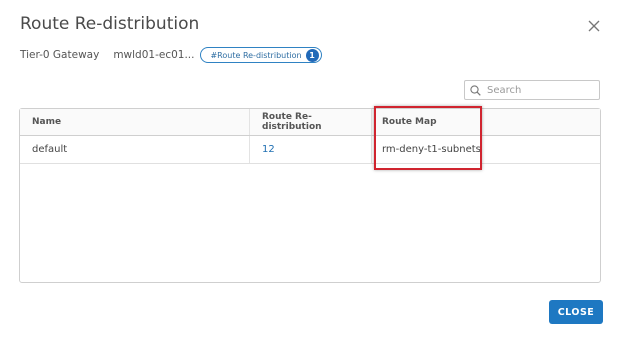 The width and height of the screenshot is (620, 338). Describe the element at coordinates (60, 55) in the screenshot. I see `gateway-label: Tier-0 Gateway` at that location.